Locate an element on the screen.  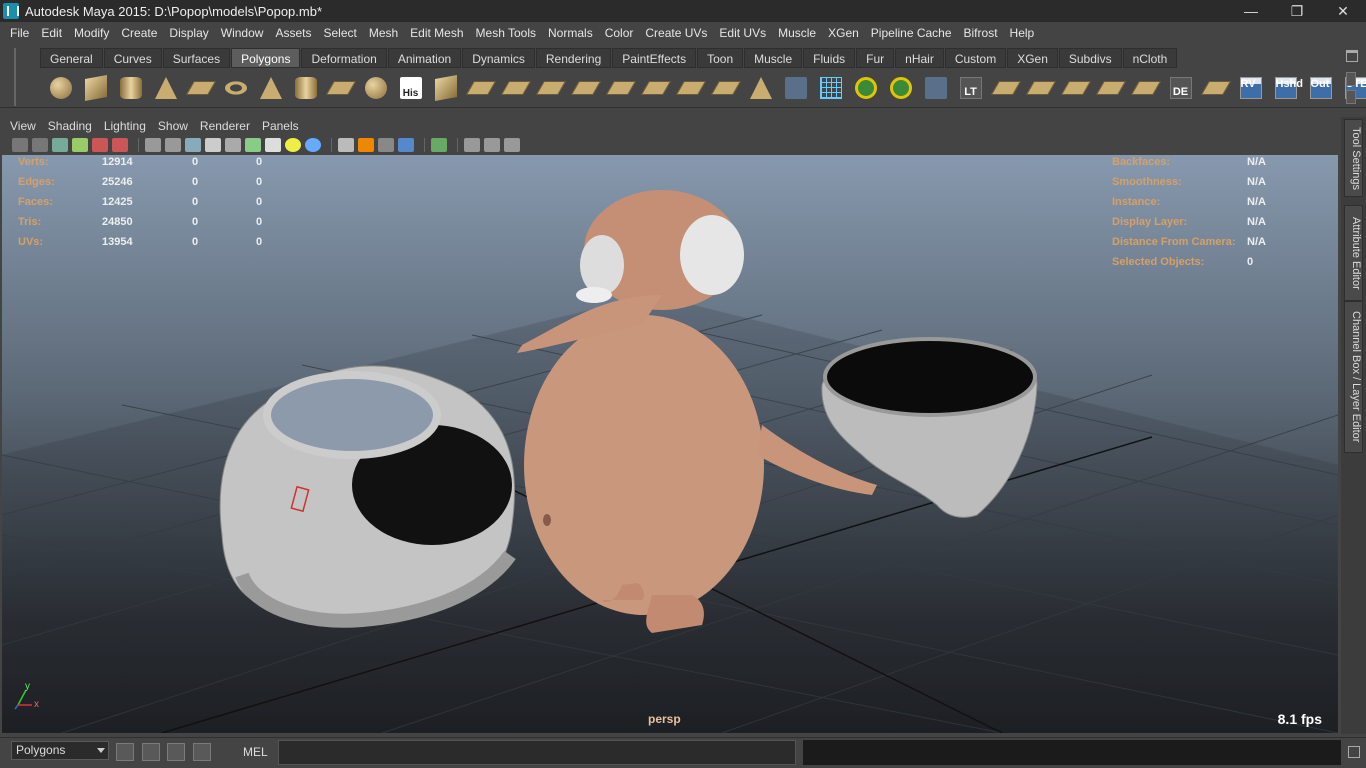
sculpt-brush-icon is located at coordinates (795, 88).